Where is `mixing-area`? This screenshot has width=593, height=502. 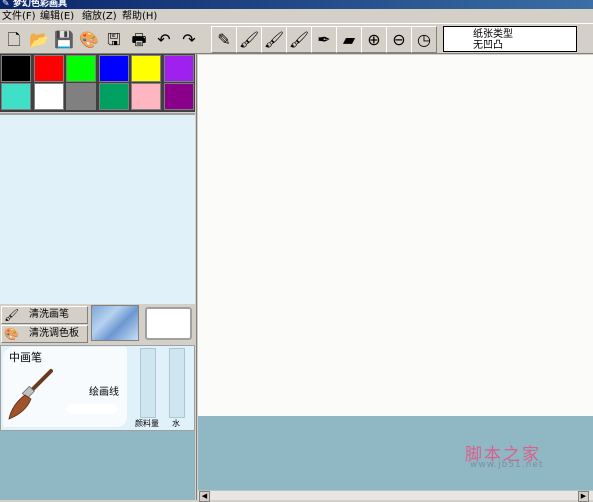 mixing-area is located at coordinates (97, 208).